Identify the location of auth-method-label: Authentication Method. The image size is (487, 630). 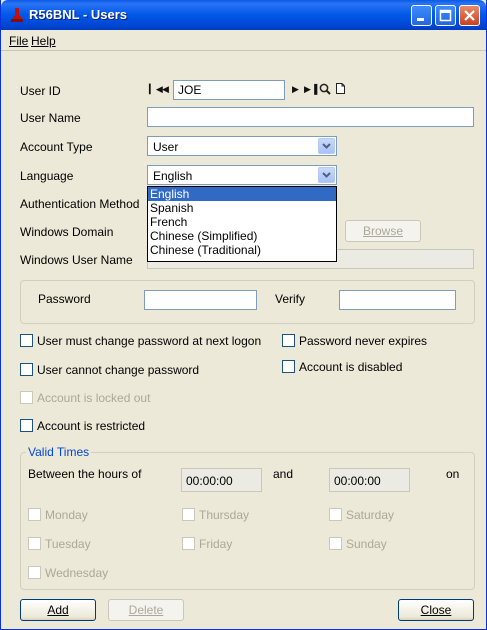
(80, 204).